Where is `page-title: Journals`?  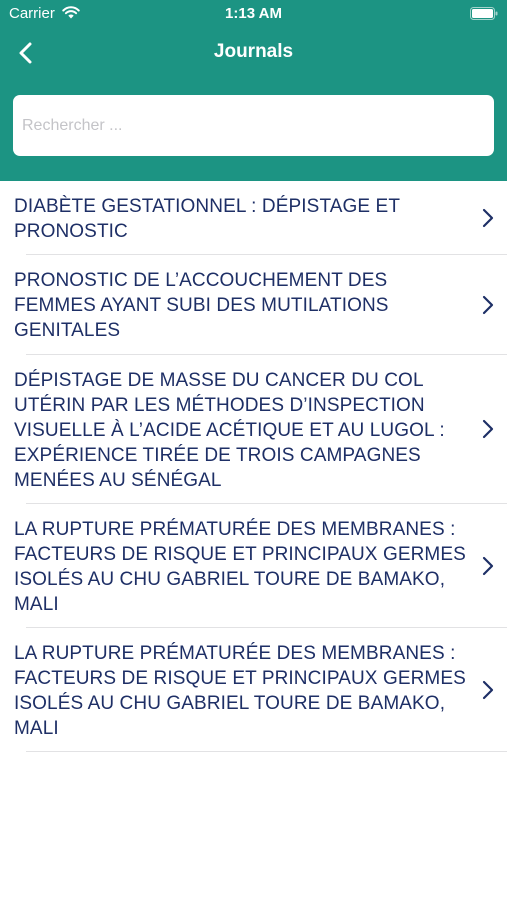
page-title: Journals is located at coordinates (253, 51).